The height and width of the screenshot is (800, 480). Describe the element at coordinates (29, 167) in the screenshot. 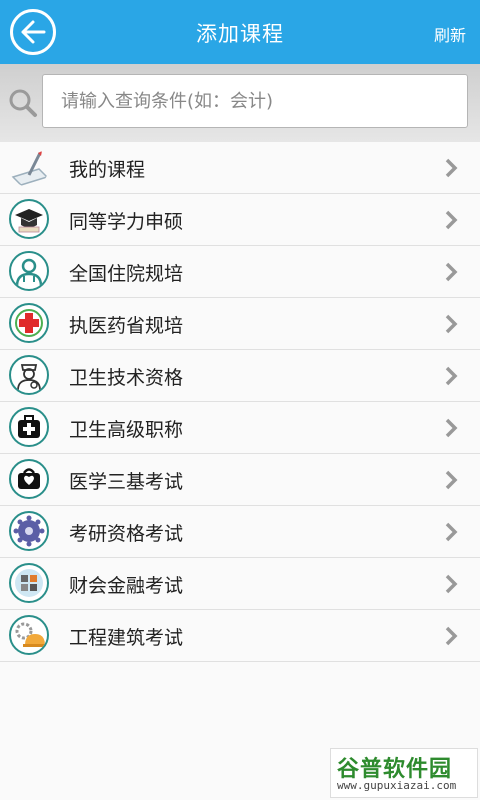

I see `pen-paper-icon` at that location.